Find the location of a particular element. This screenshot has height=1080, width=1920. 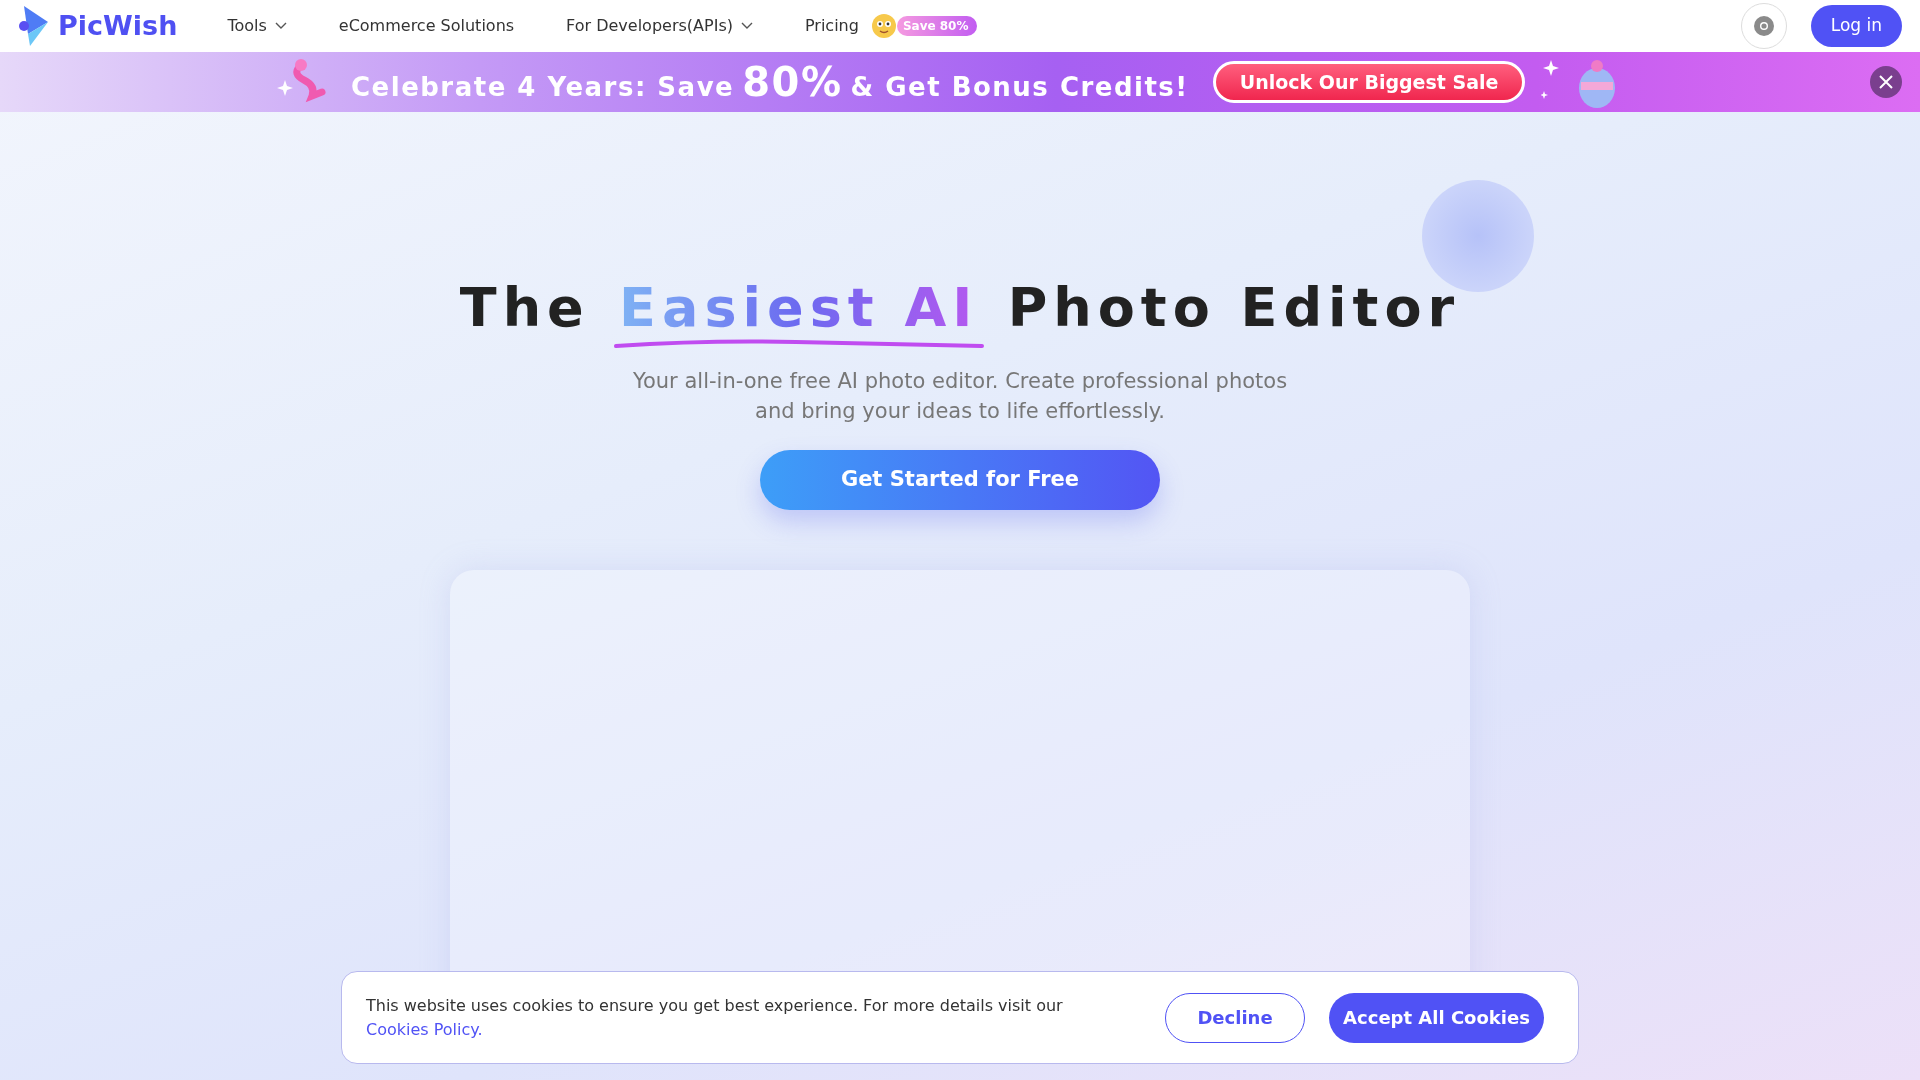

cookie-message: This website uses cookies to ensure you get best experience. For more details visit our Cookies Policy. is located at coordinates (715, 1017).